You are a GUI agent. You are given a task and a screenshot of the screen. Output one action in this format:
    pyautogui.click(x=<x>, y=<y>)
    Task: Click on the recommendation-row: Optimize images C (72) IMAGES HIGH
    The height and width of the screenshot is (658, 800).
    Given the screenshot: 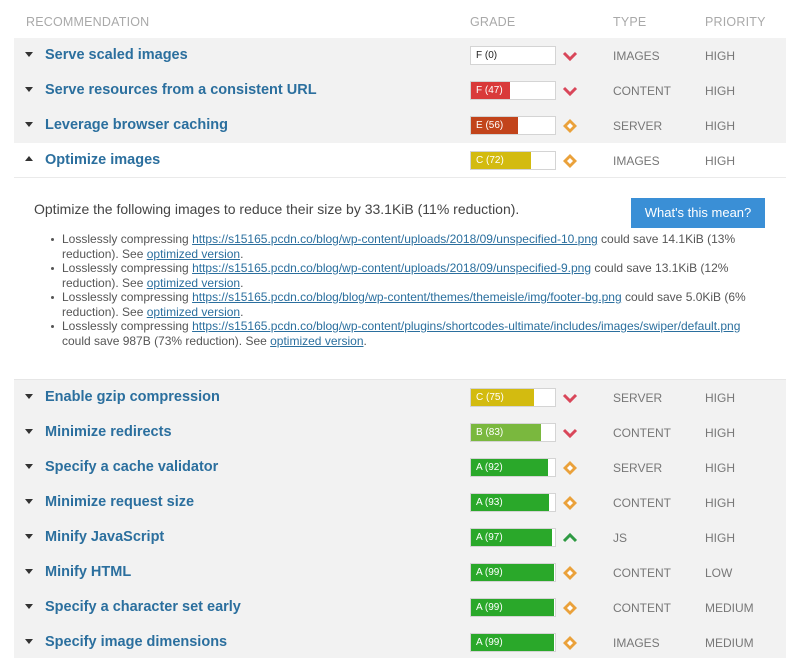 What is the action you would take?
    pyautogui.click(x=400, y=160)
    